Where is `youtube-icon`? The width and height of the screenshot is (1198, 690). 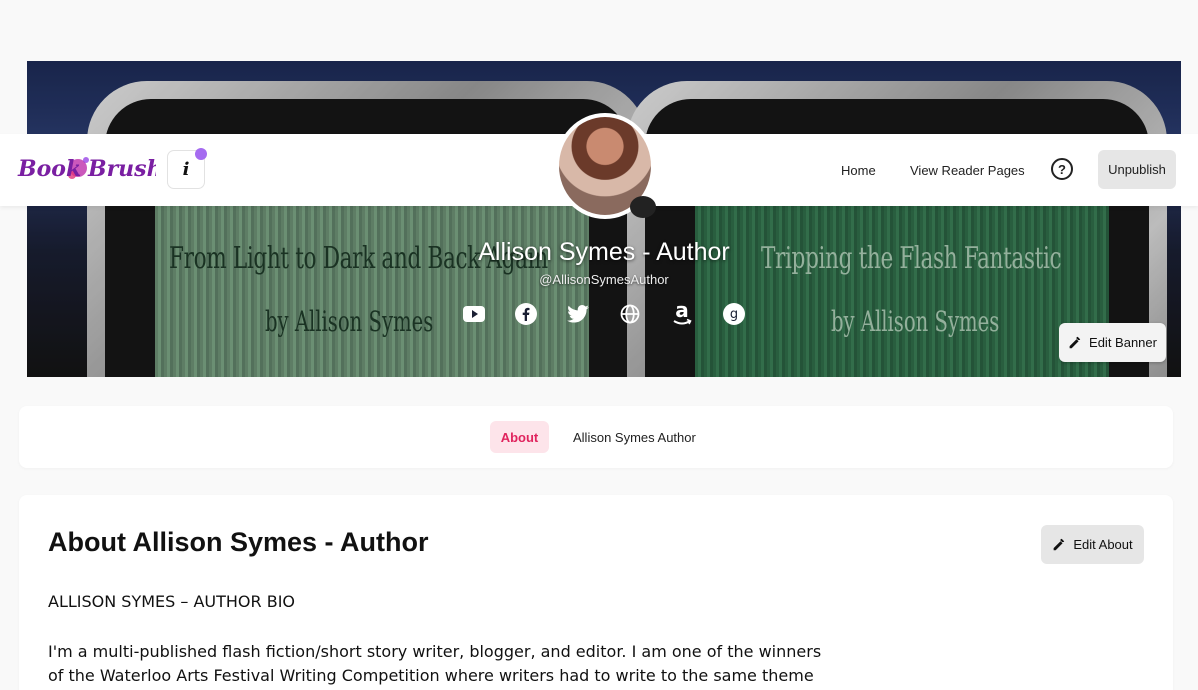 youtube-icon is located at coordinates (474, 314).